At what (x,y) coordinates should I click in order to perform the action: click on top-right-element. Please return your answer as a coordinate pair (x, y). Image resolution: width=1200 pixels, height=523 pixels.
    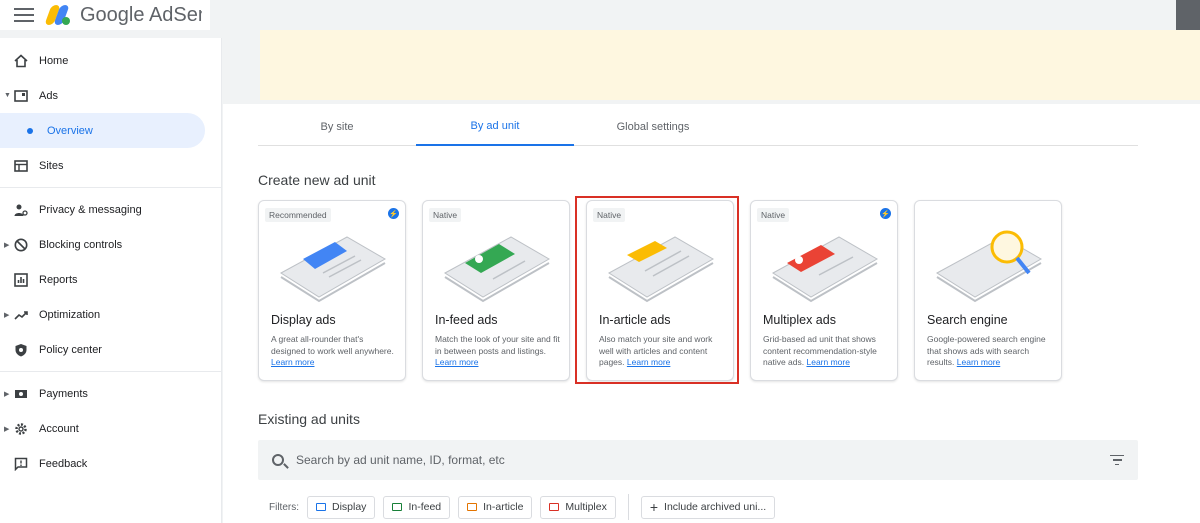
    Looking at the image, I should click on (1188, 15).